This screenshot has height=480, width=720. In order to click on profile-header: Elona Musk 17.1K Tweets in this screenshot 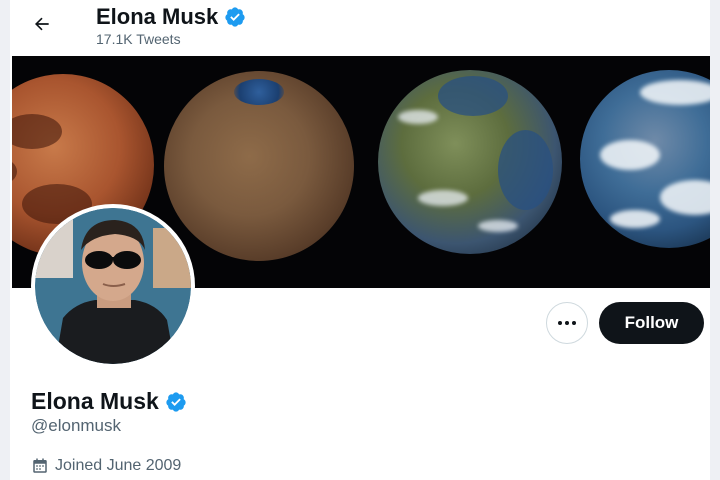, I will do `click(360, 27)`.